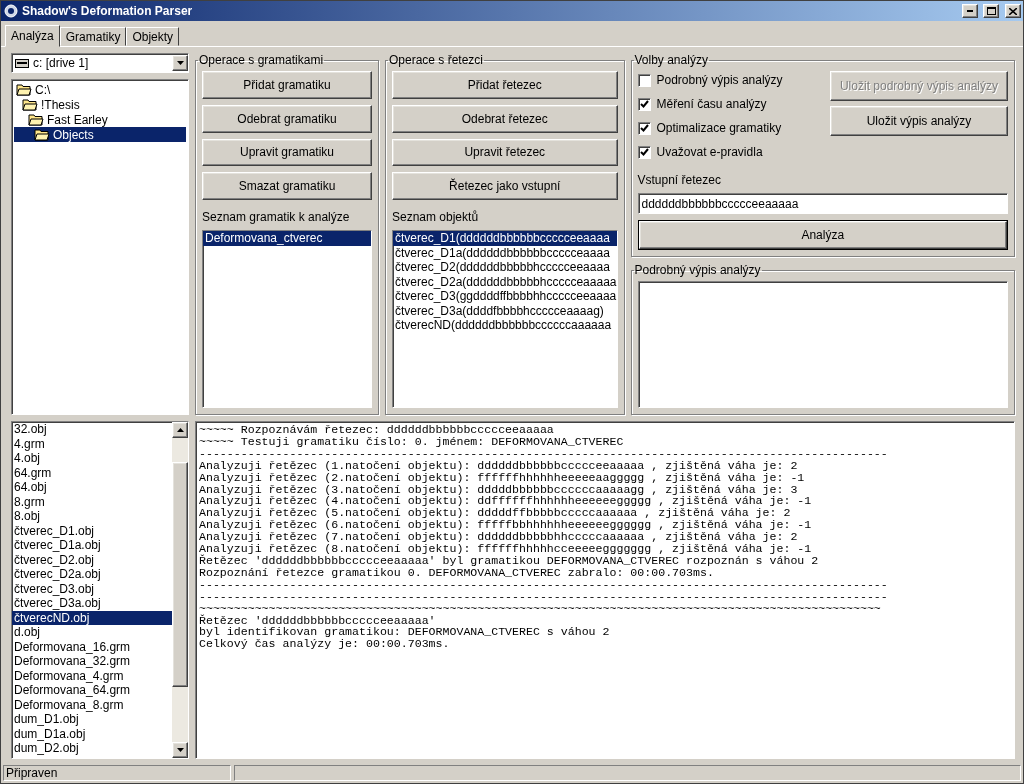 This screenshot has width=1024, height=784. Describe the element at coordinates (436, 60) in the screenshot. I see `group-title: Operace s řetezci` at that location.